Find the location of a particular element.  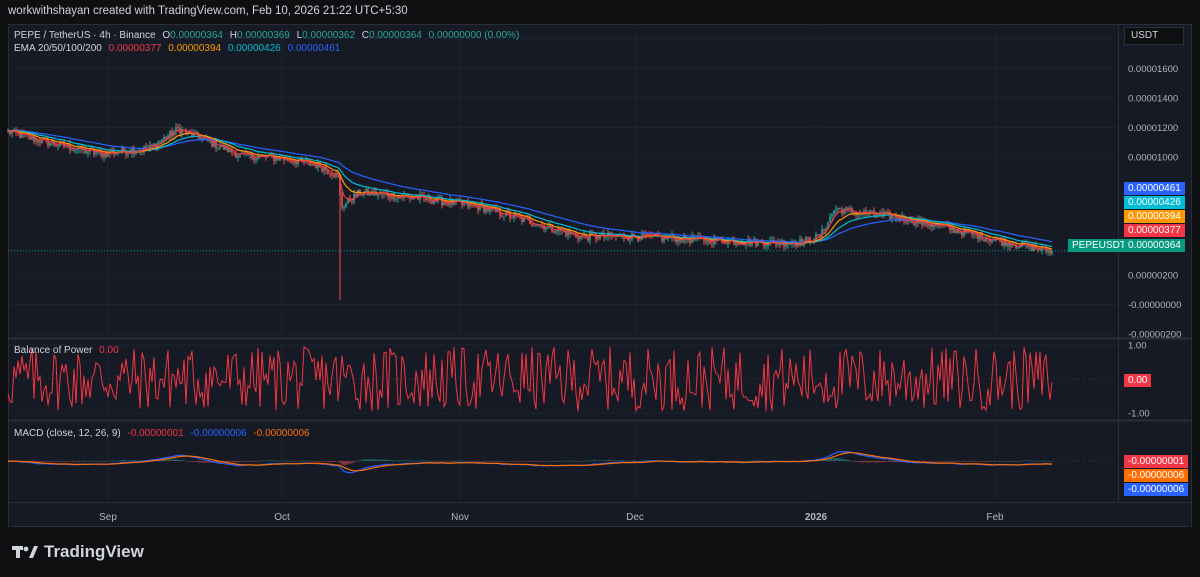

currency-selector: USDT is located at coordinates (1154, 36).